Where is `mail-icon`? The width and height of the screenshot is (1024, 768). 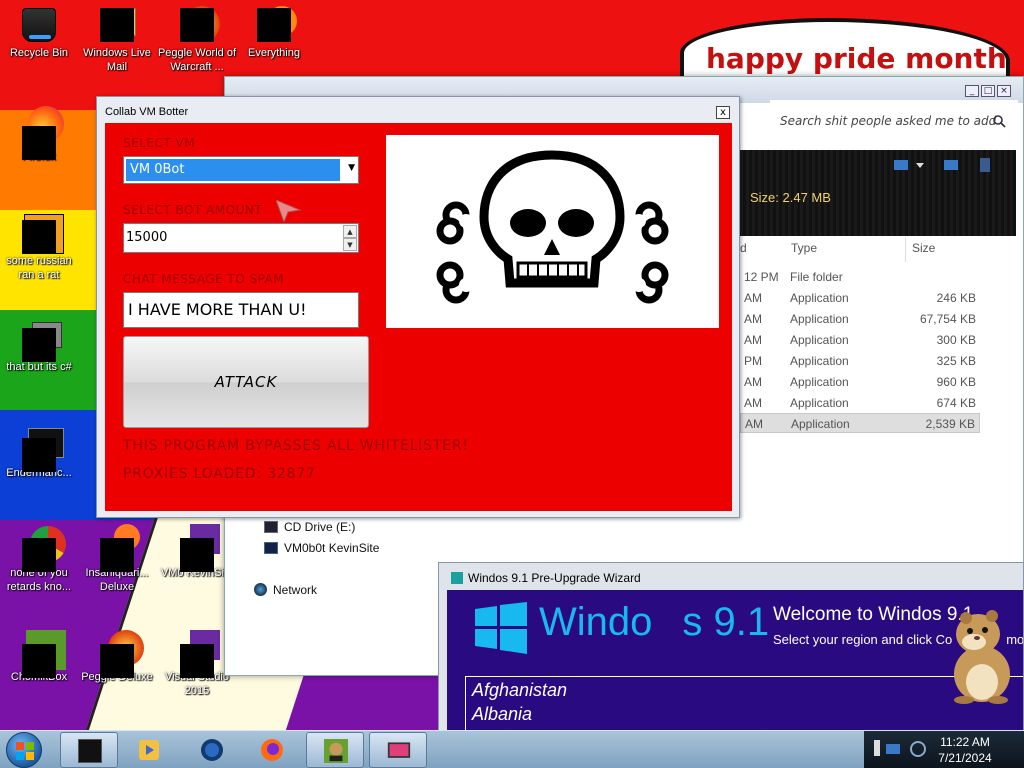
mail-icon is located at coordinates (118, 25).